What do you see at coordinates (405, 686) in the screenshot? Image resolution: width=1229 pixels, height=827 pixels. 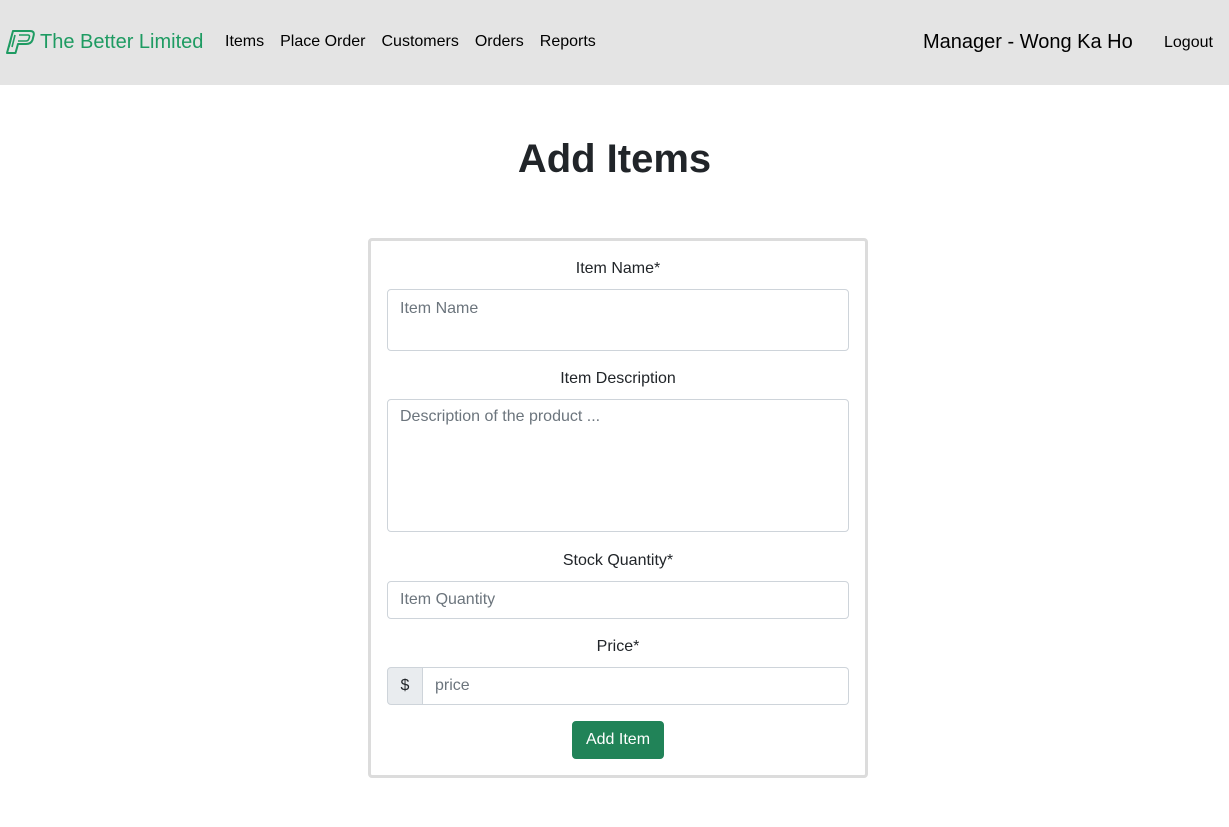 I see `currency-addon: $` at bounding box center [405, 686].